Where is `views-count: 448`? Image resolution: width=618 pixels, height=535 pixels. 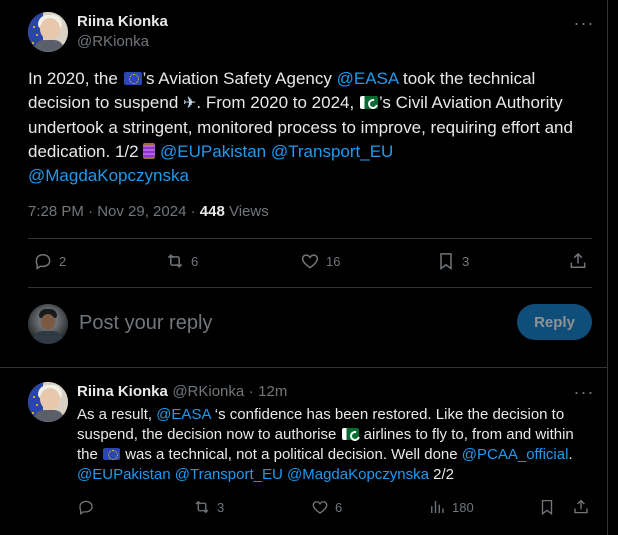 views-count: 448 is located at coordinates (212, 211).